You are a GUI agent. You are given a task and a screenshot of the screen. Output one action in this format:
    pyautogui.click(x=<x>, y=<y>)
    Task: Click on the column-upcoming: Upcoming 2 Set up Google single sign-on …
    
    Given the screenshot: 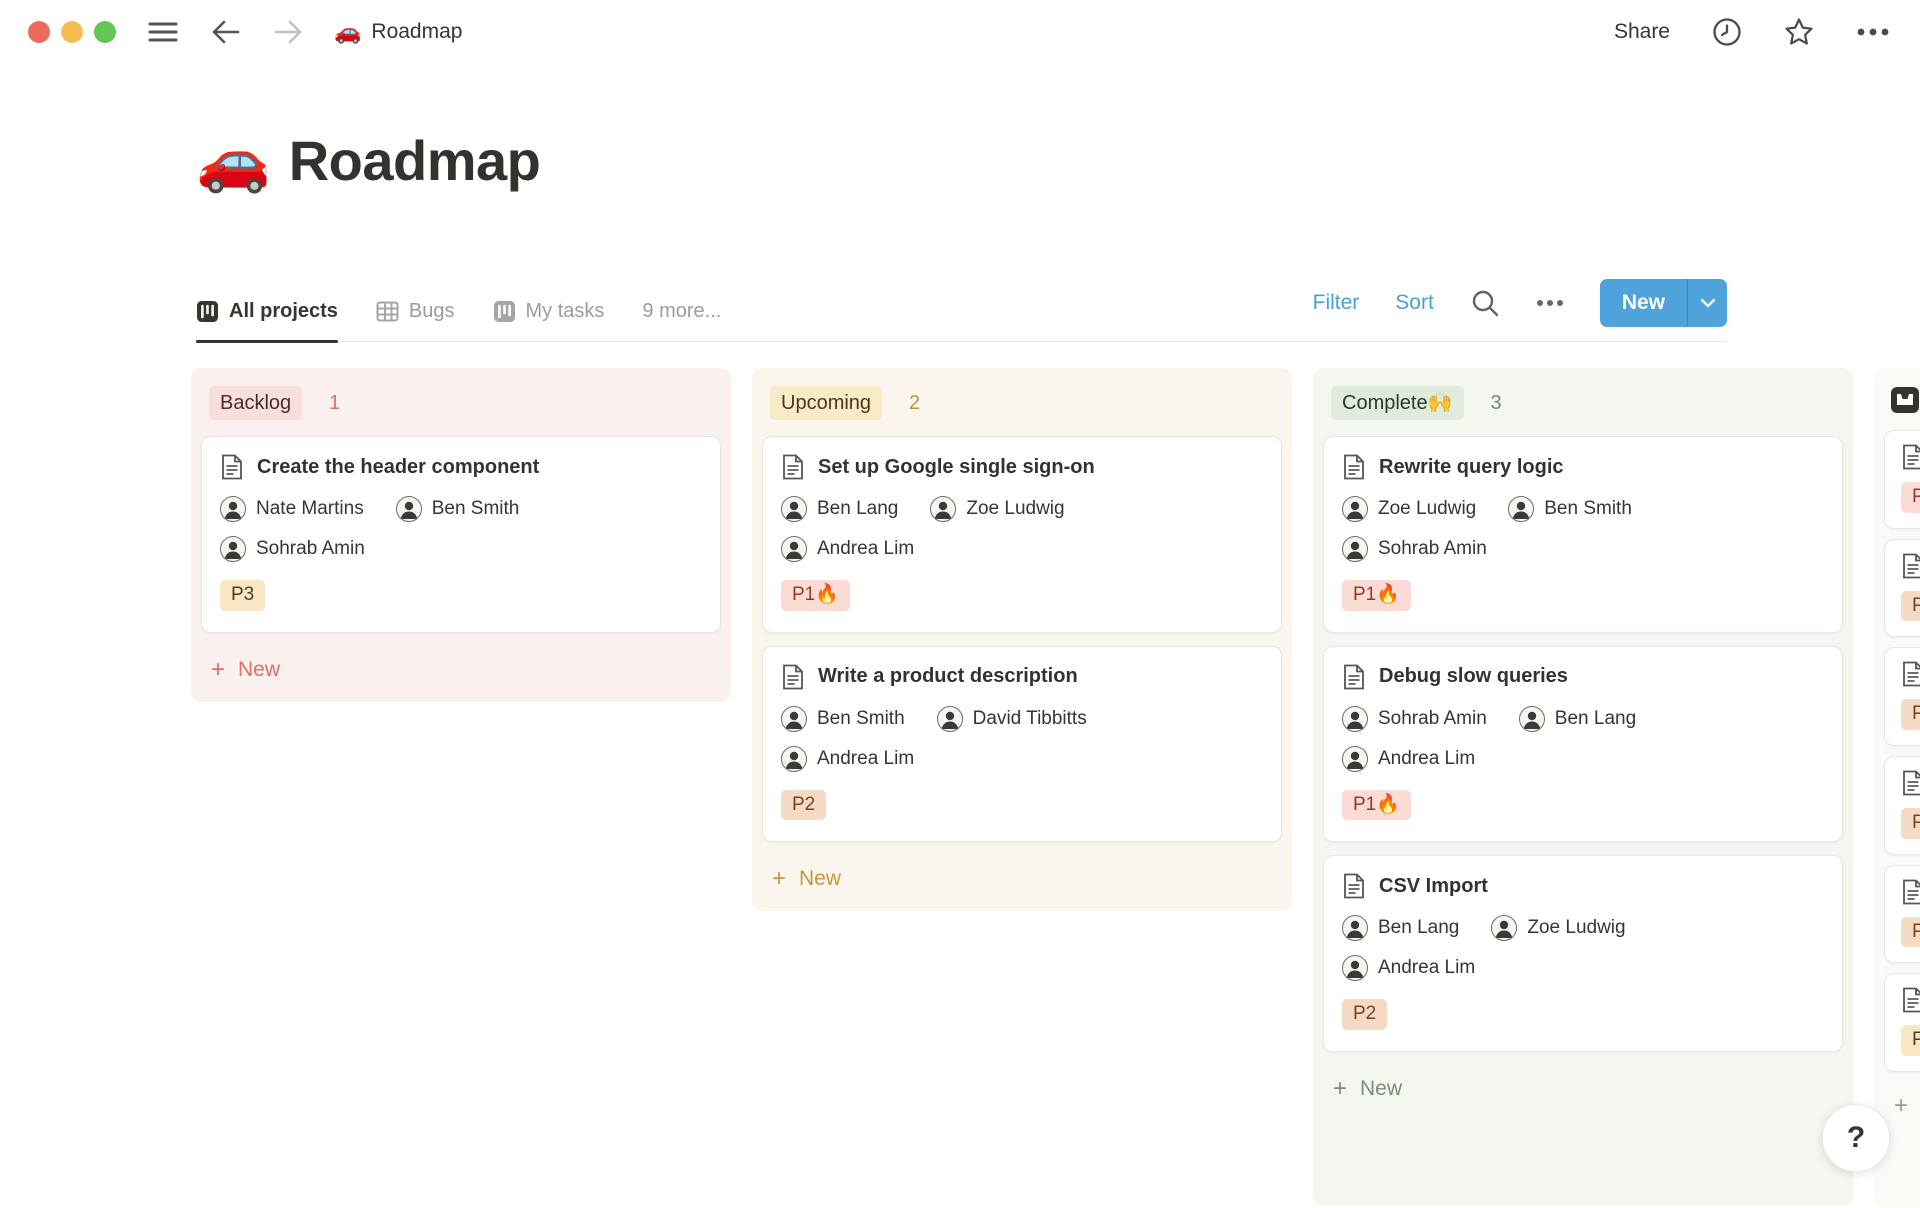 What is the action you would take?
    pyautogui.click(x=1022, y=640)
    